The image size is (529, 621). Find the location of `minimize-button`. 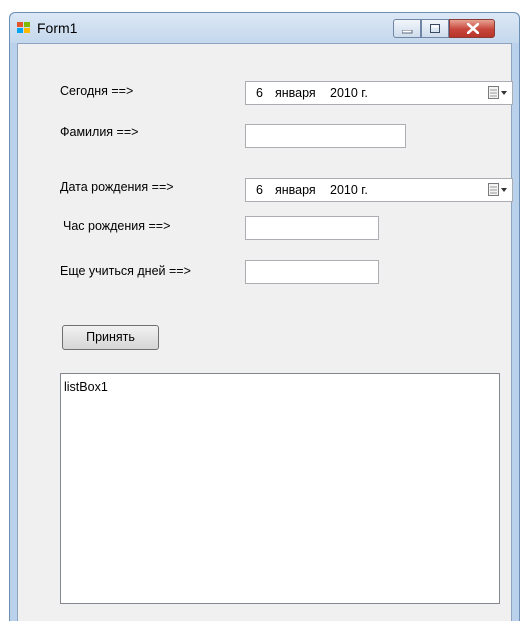

minimize-button is located at coordinates (407, 28).